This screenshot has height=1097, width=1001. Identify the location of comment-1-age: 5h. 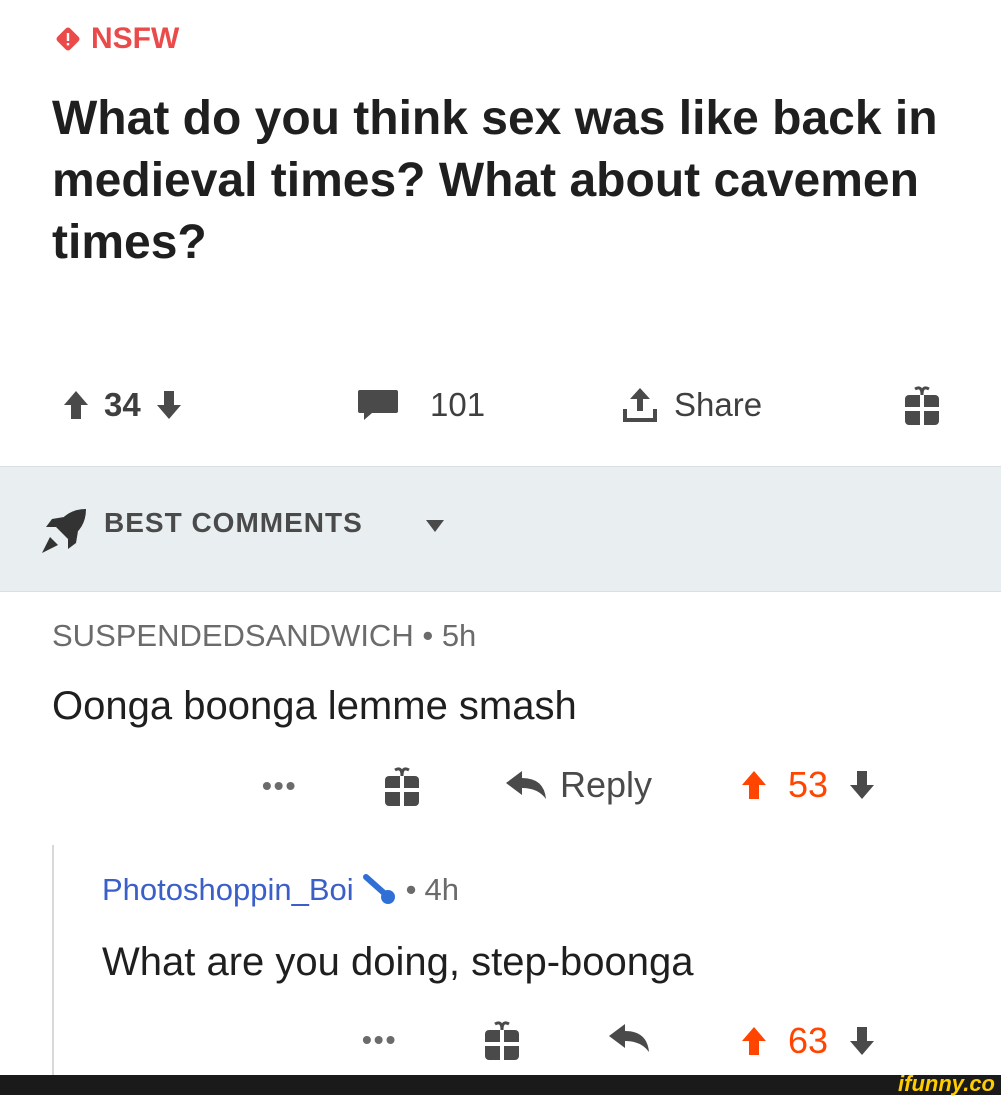
(459, 635).